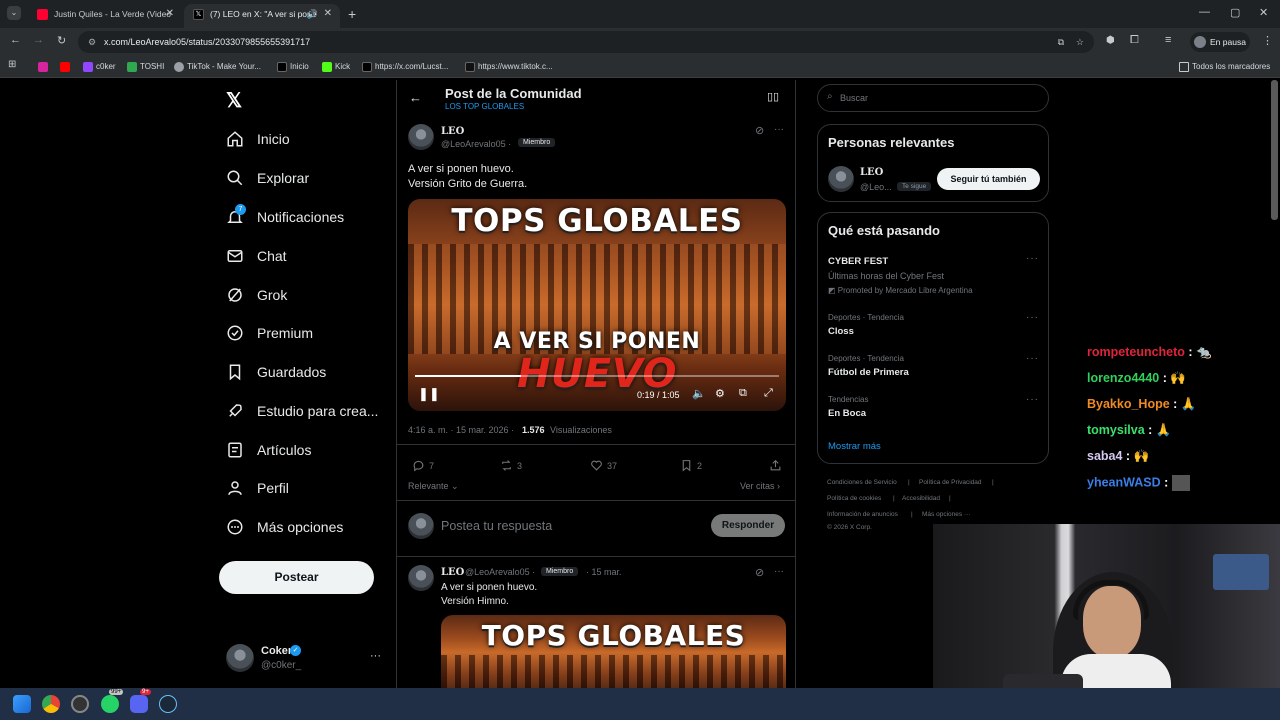  Describe the element at coordinates (140, 701) in the screenshot. I see `discord-icon: 9+` at that location.